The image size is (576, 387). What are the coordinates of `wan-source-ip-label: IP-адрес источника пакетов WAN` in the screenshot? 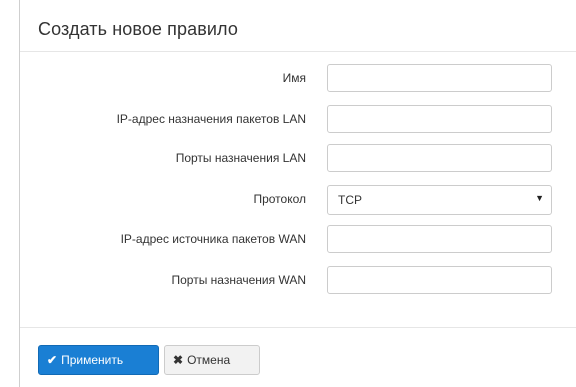 It's located at (213, 239).